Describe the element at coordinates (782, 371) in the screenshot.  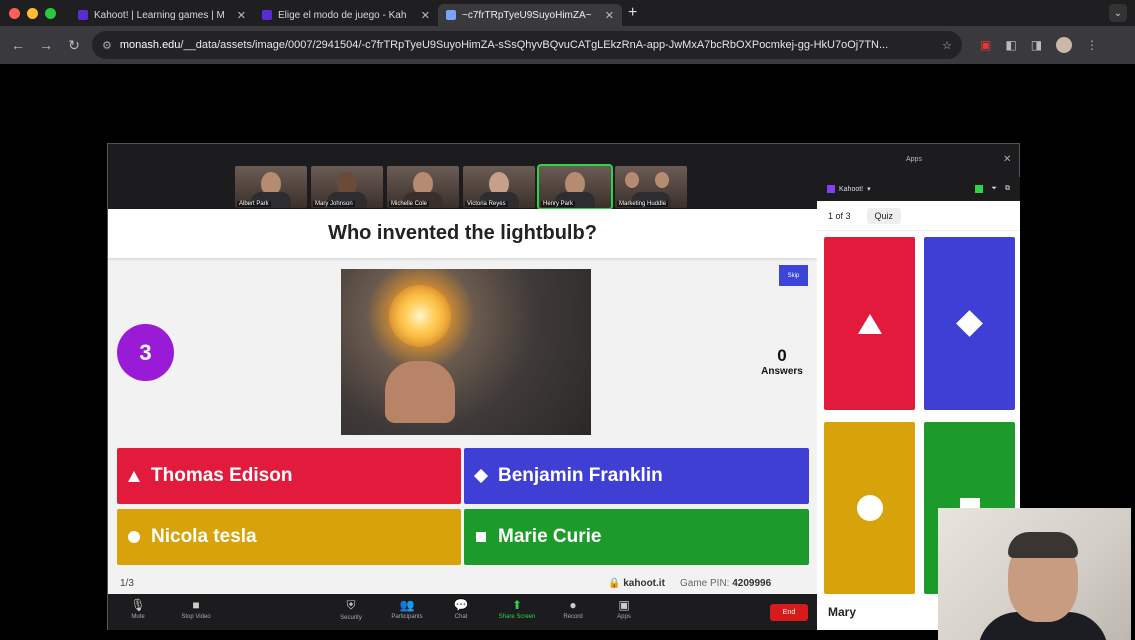
I see `answers-label: Answers` at that location.